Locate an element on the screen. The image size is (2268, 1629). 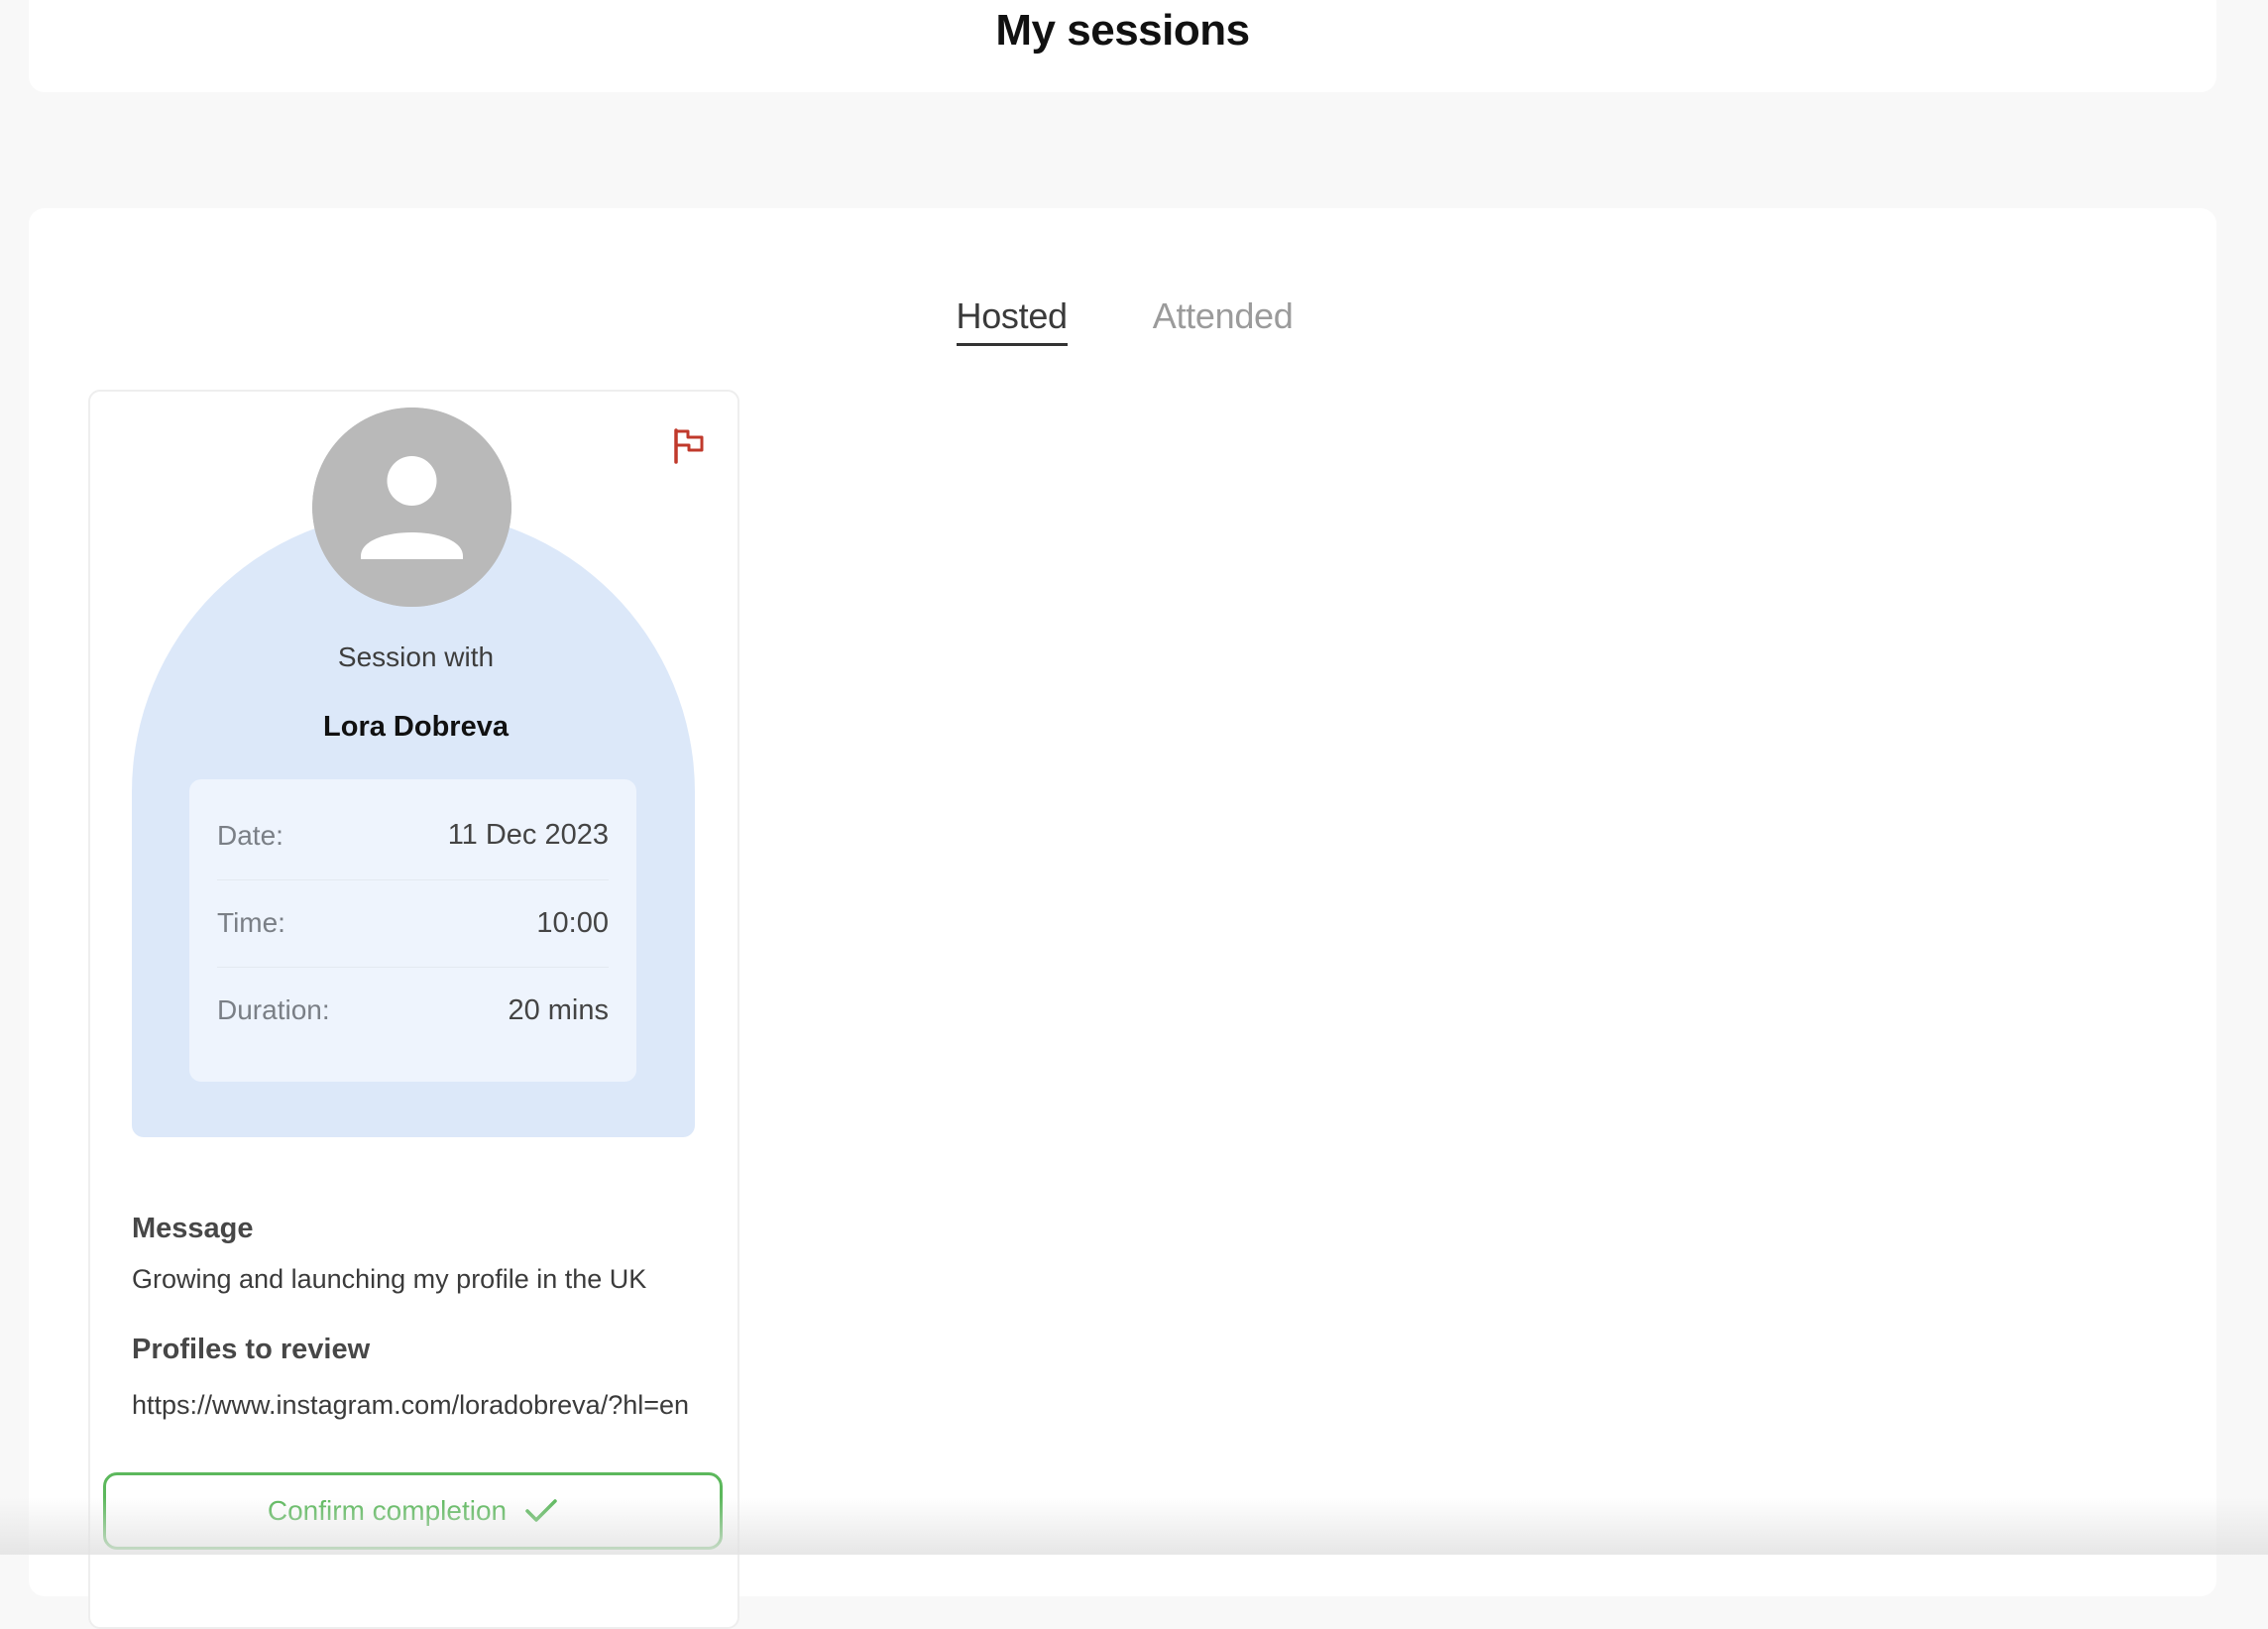
avatar is located at coordinates (411, 507).